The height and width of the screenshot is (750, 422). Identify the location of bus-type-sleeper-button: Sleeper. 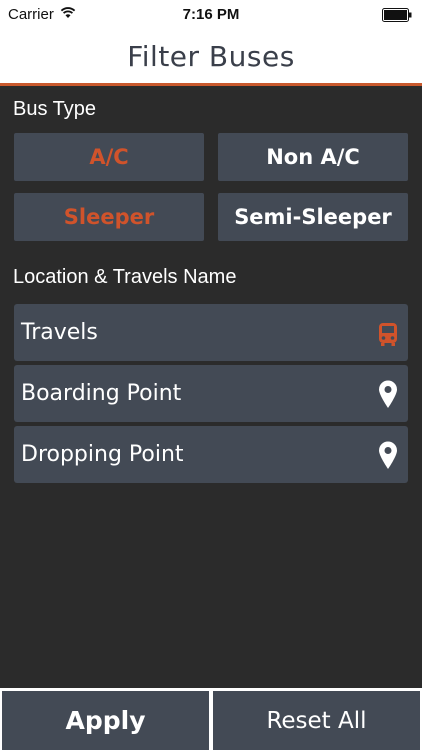
(109, 217).